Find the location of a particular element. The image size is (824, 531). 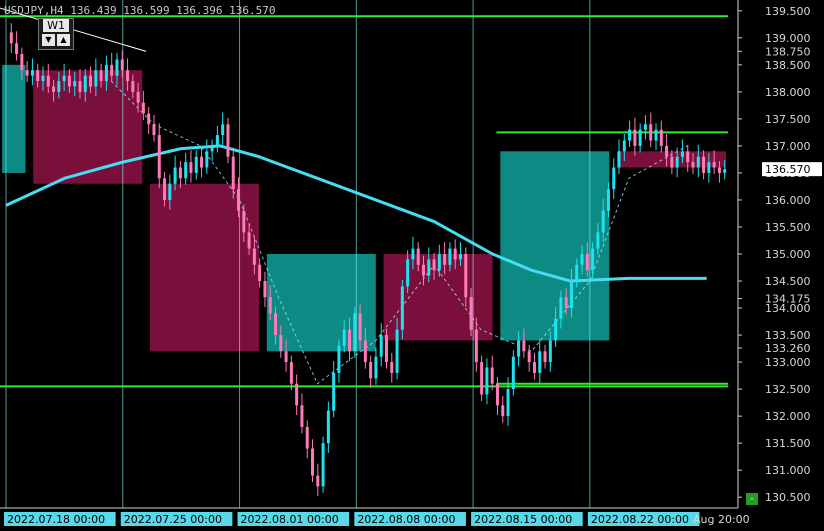

arrow-down-icon: ▼ is located at coordinates (48, 40).